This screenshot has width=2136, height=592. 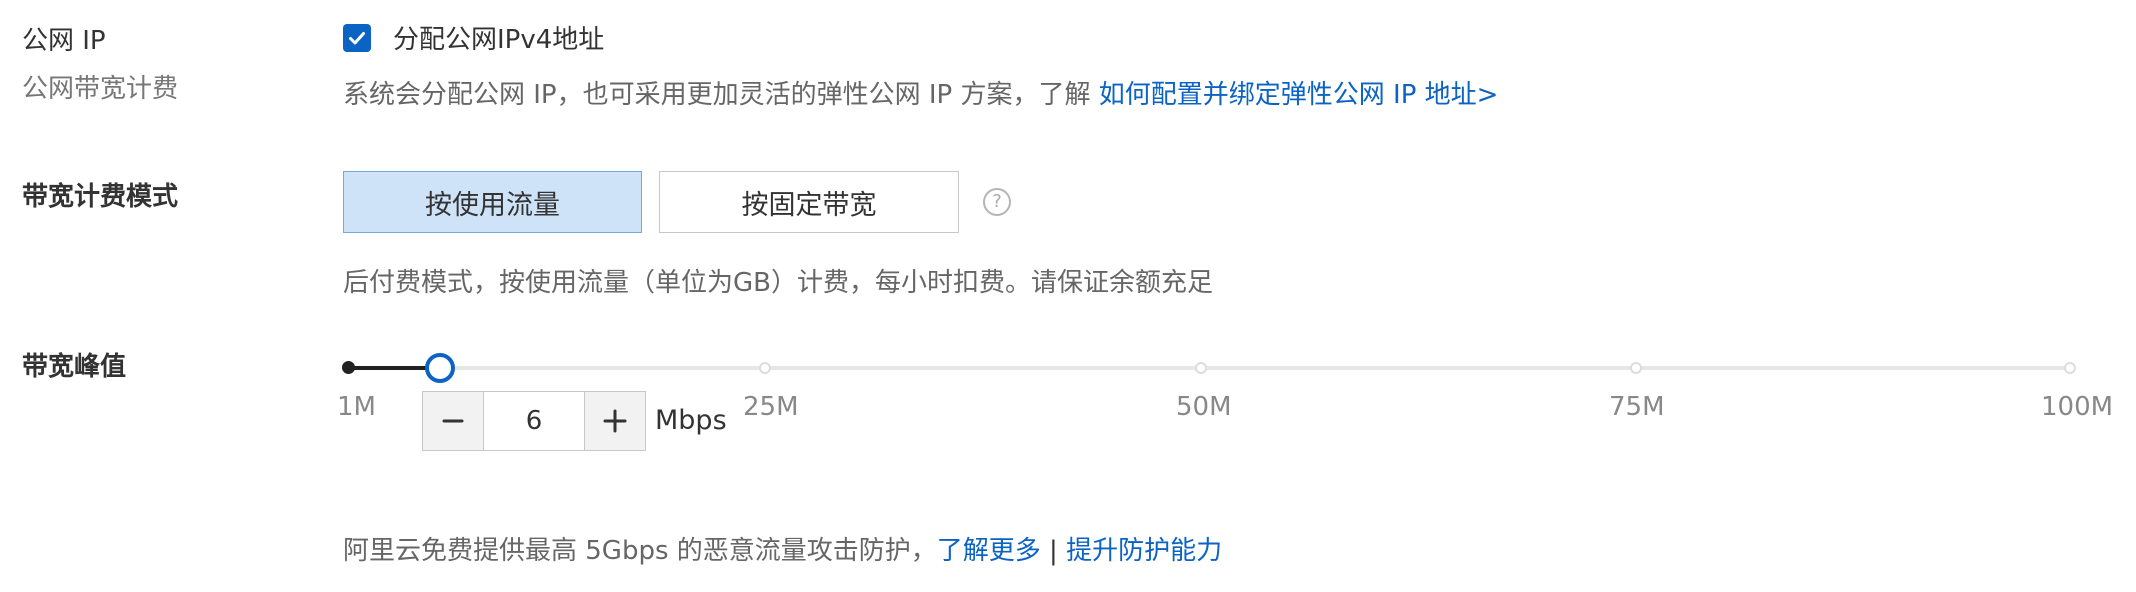 What do you see at coordinates (1637, 407) in the screenshot?
I see `tick-label-75m: 75M` at bounding box center [1637, 407].